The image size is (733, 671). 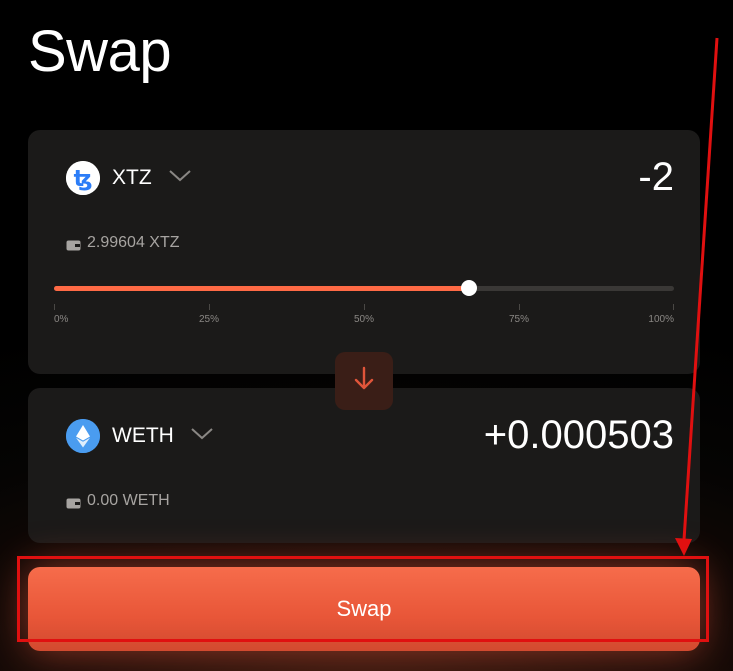 I want to click on switch-direction-button, so click(x=364, y=381).